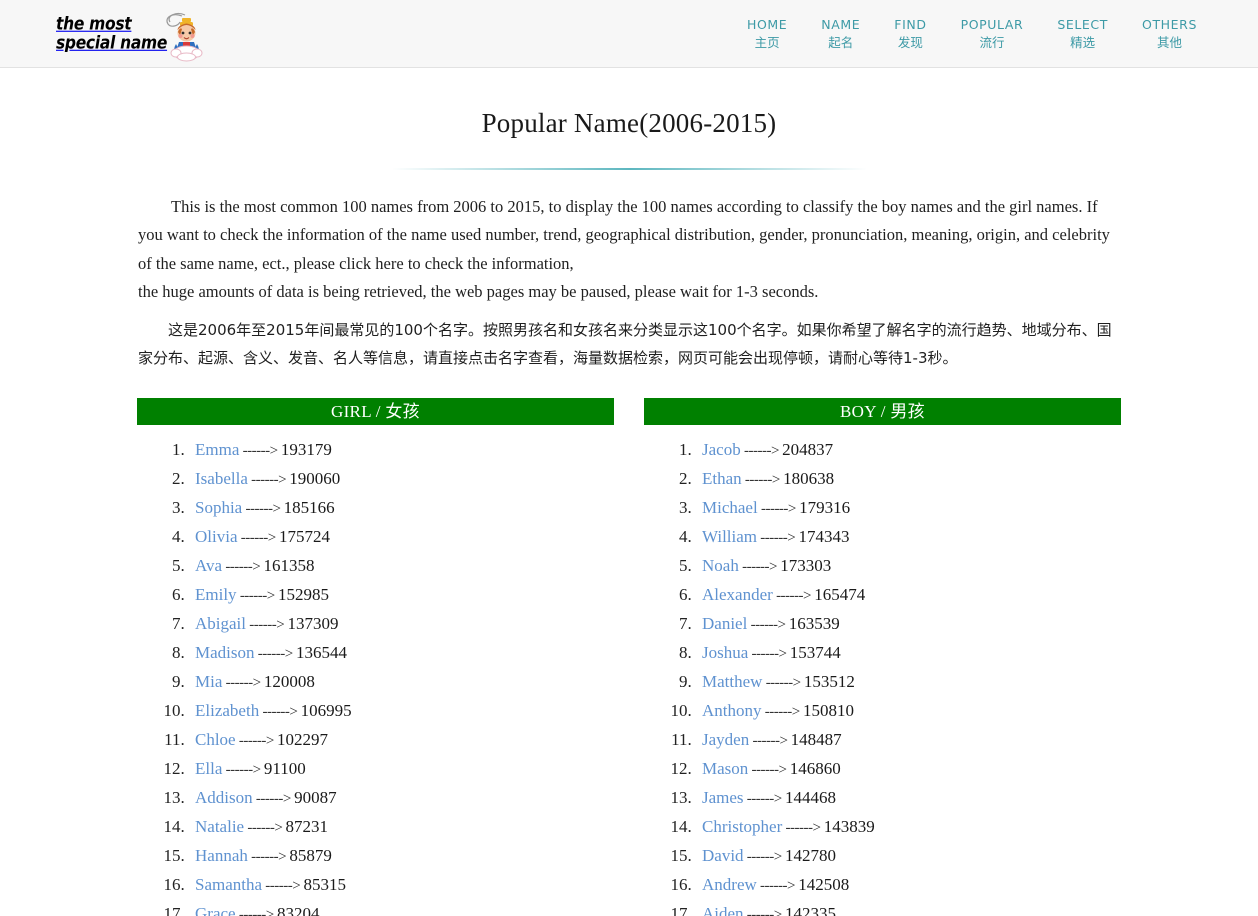 This screenshot has width=1258, height=916. I want to click on name-list-item: Anthony ------> 150810, so click(908, 711).